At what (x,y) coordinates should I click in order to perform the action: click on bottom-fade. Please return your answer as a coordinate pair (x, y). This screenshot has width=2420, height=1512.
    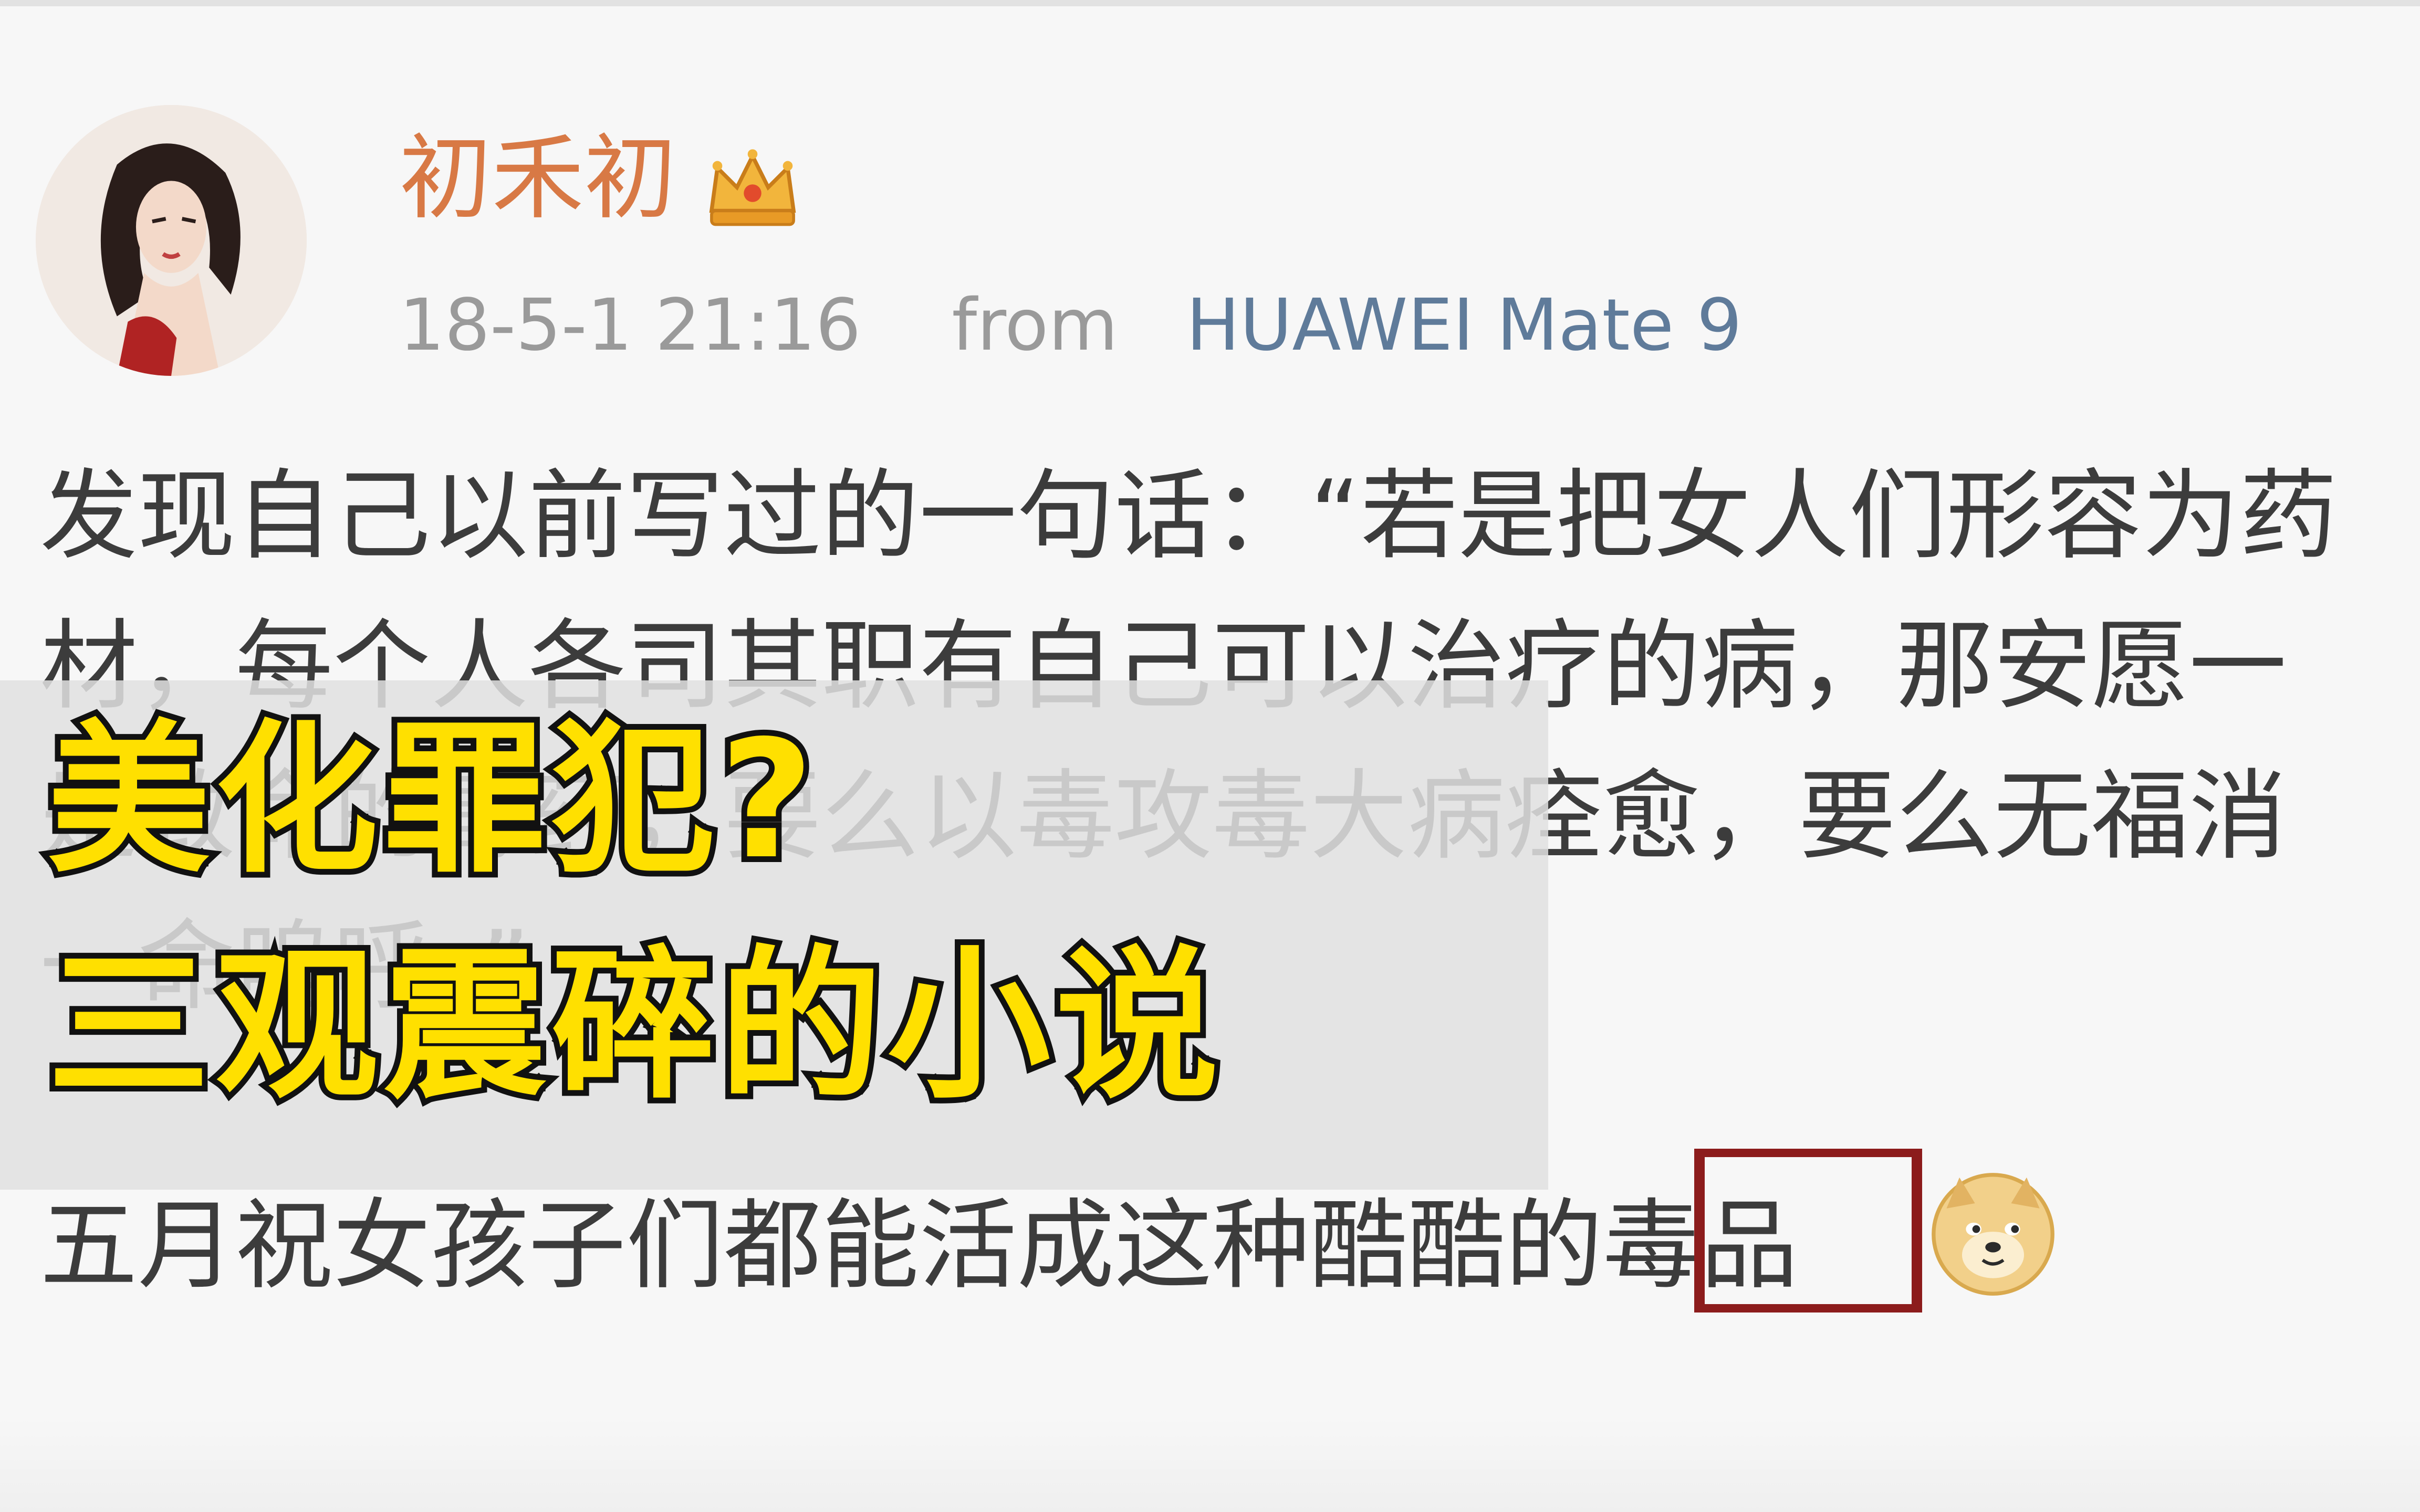
    Looking at the image, I should click on (1210, 1465).